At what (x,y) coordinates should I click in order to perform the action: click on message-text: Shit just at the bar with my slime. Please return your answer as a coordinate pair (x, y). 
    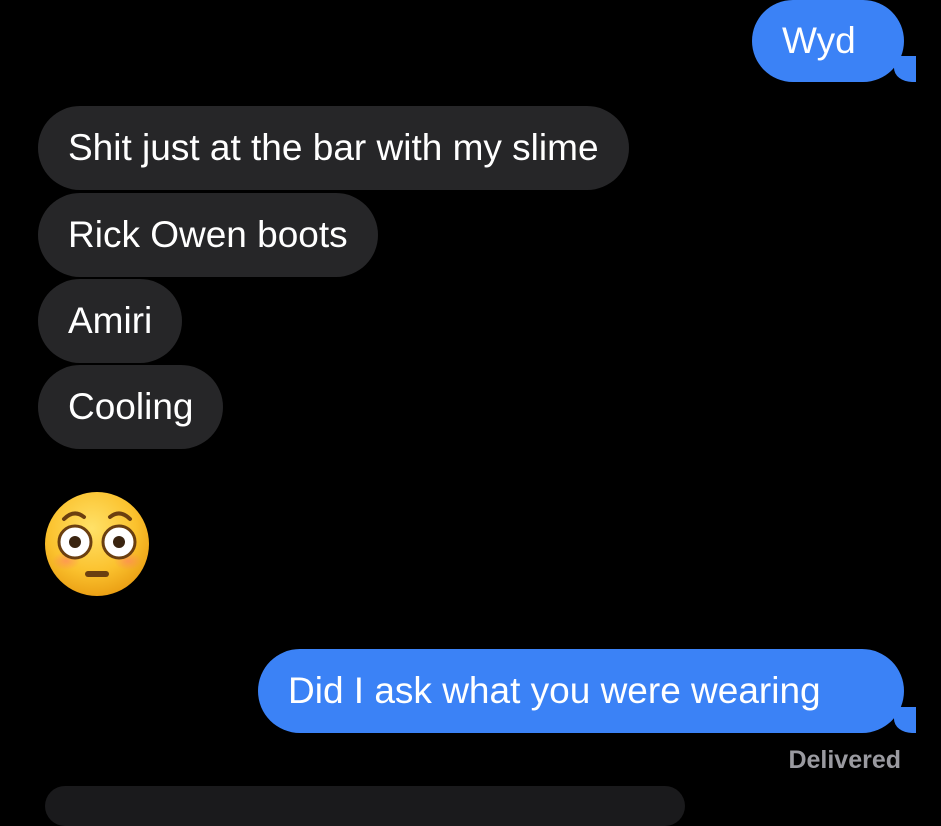
    Looking at the image, I should click on (333, 147).